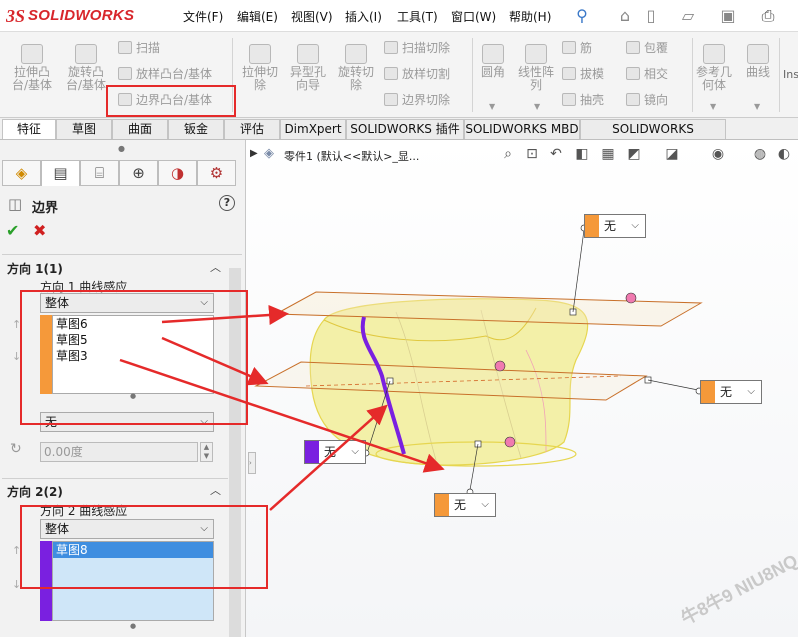  What do you see at coordinates (308, 68) in the screenshot?
I see `hole-wizard-button: 异型孔向导` at bounding box center [308, 68].